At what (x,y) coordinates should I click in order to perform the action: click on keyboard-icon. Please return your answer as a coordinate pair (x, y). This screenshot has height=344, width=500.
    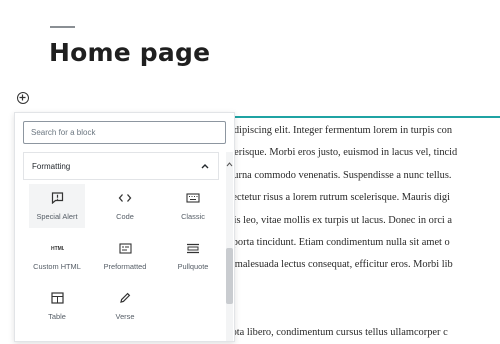
    Looking at the image, I should click on (193, 198).